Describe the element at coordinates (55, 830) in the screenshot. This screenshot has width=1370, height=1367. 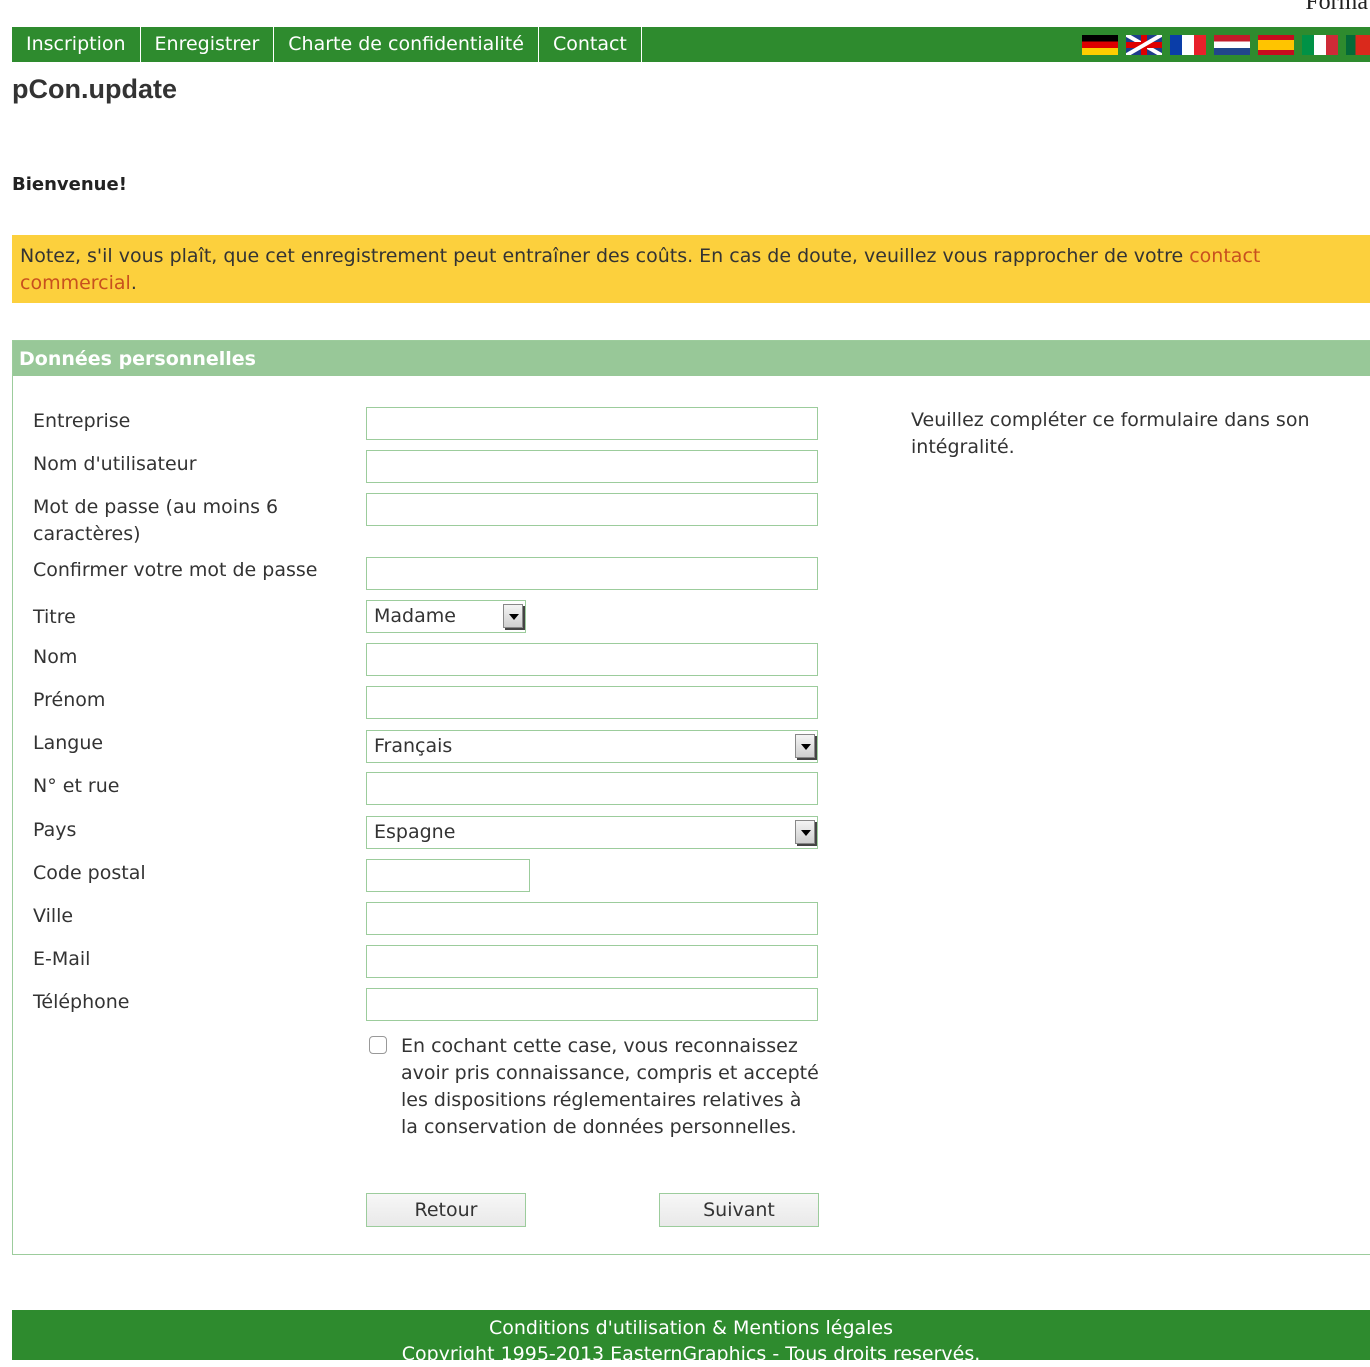
I see `country-label: Pays` at that location.